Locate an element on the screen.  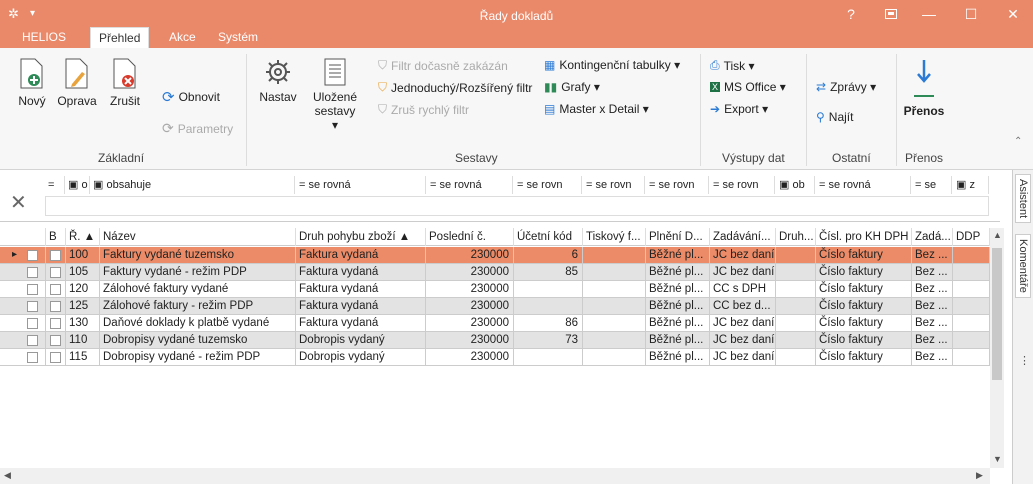
setup-button: Nastav is located at coordinates (278, 81).